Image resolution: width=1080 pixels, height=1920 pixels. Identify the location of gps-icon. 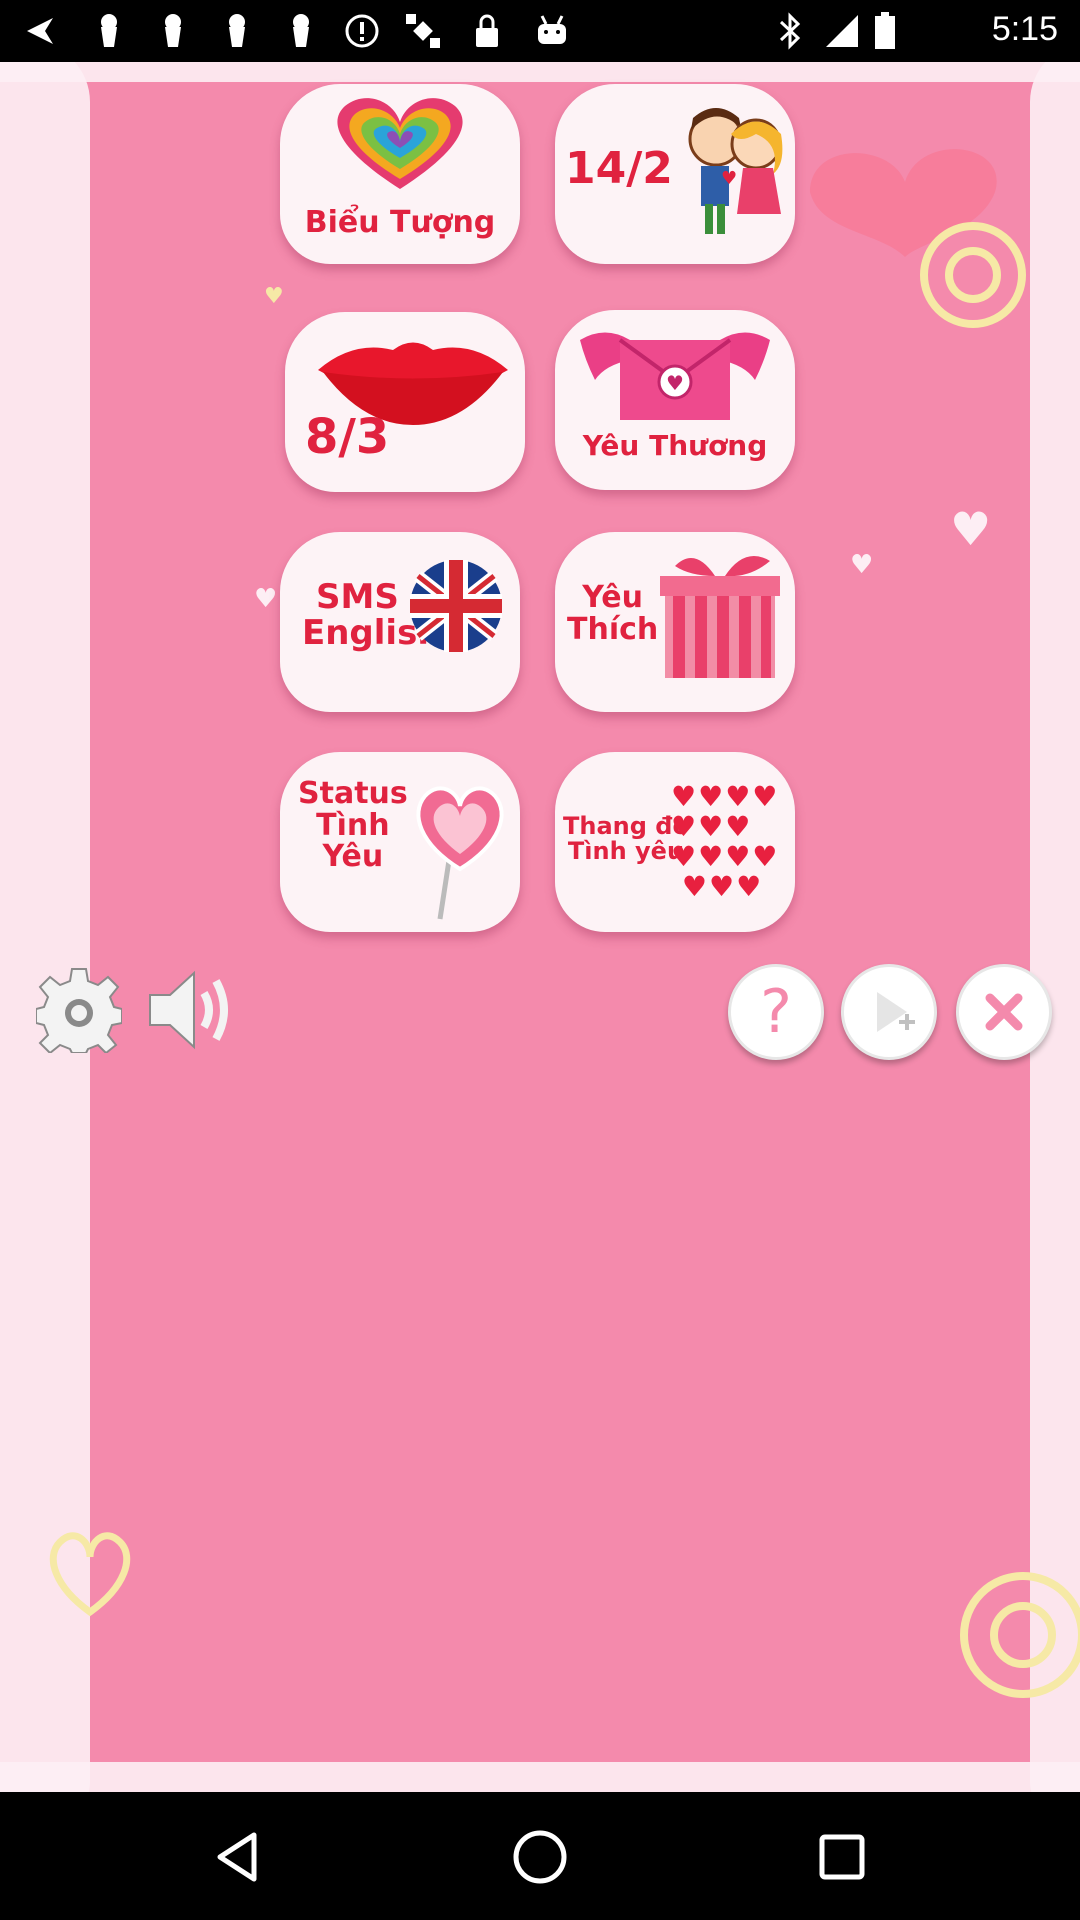
(424, 31).